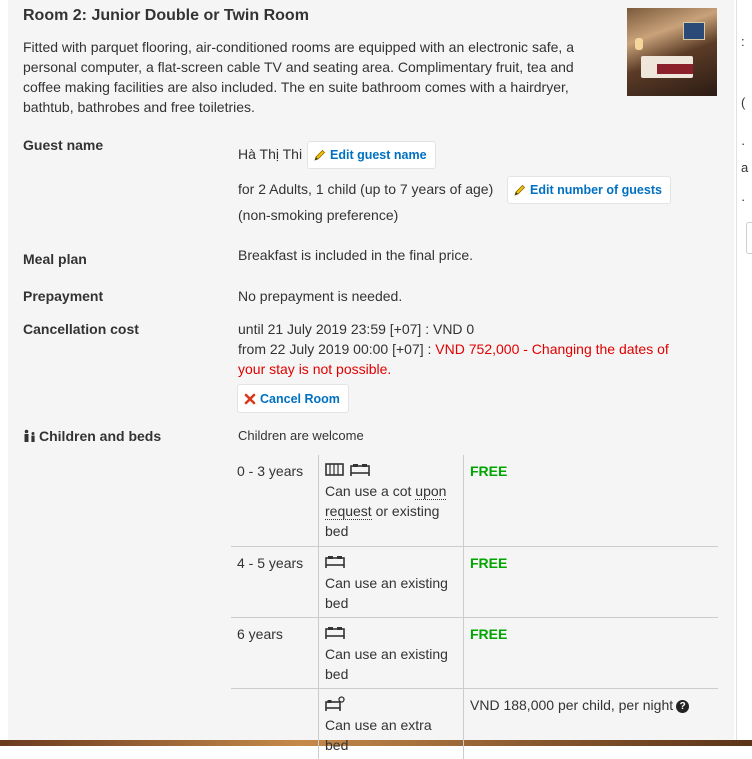 The height and width of the screenshot is (759, 752). I want to click on right-sidebar-edge: : ( · a ·, so click(744, 370).